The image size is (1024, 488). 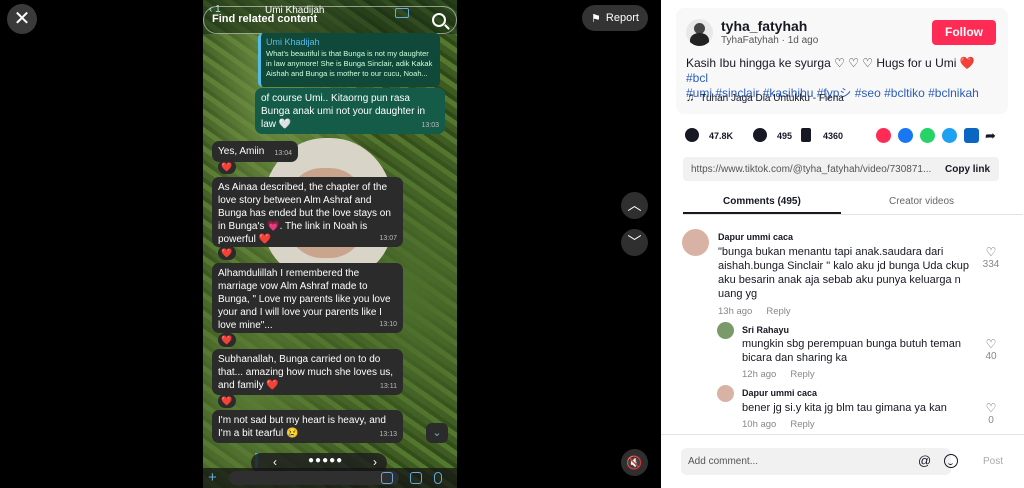 What do you see at coordinates (387, 478) in the screenshot?
I see `sticker-icon` at bounding box center [387, 478].